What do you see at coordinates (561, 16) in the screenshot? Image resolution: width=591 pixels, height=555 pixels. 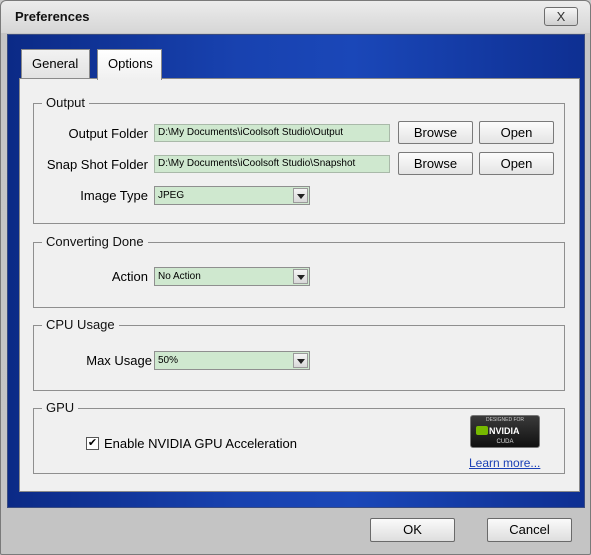 I see `close-button: X` at bounding box center [561, 16].